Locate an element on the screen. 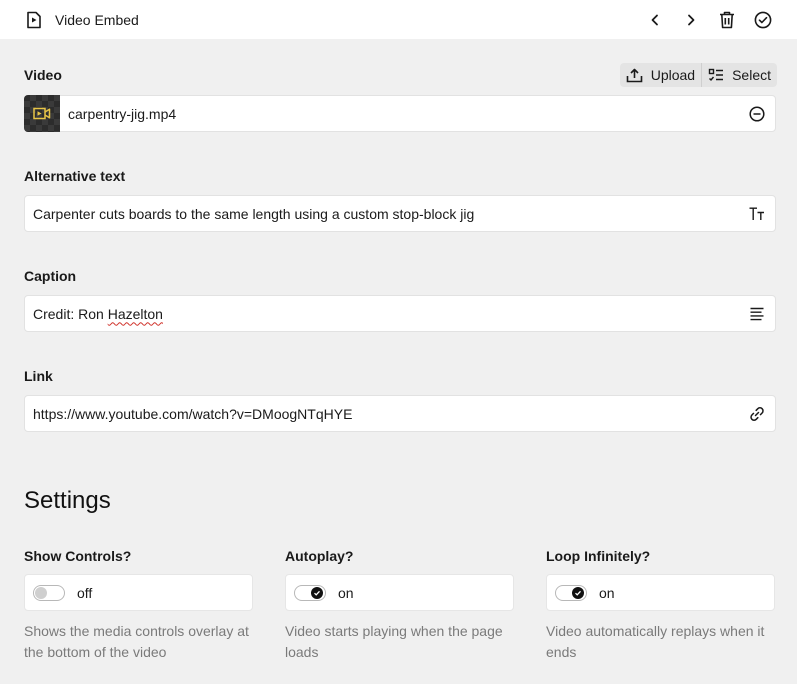  text-size-icon is located at coordinates (756, 213).